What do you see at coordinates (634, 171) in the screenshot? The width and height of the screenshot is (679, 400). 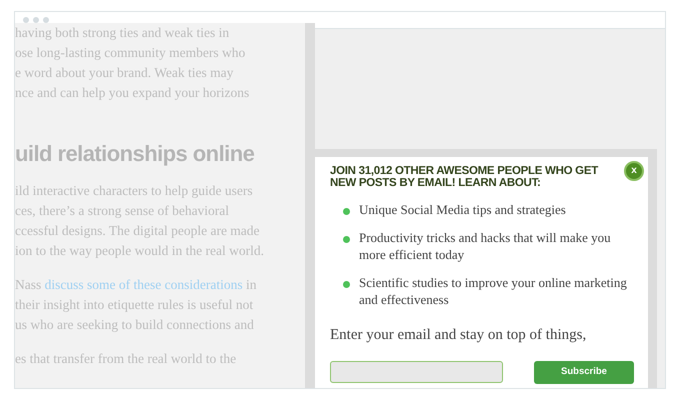 I see `close-button: x` at bounding box center [634, 171].